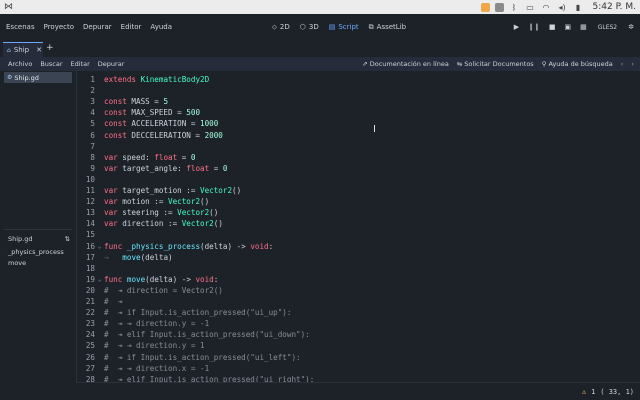 This screenshot has width=640, height=400. What do you see at coordinates (632, 64) in the screenshot?
I see `chevron-right-icon: ›` at bounding box center [632, 64].